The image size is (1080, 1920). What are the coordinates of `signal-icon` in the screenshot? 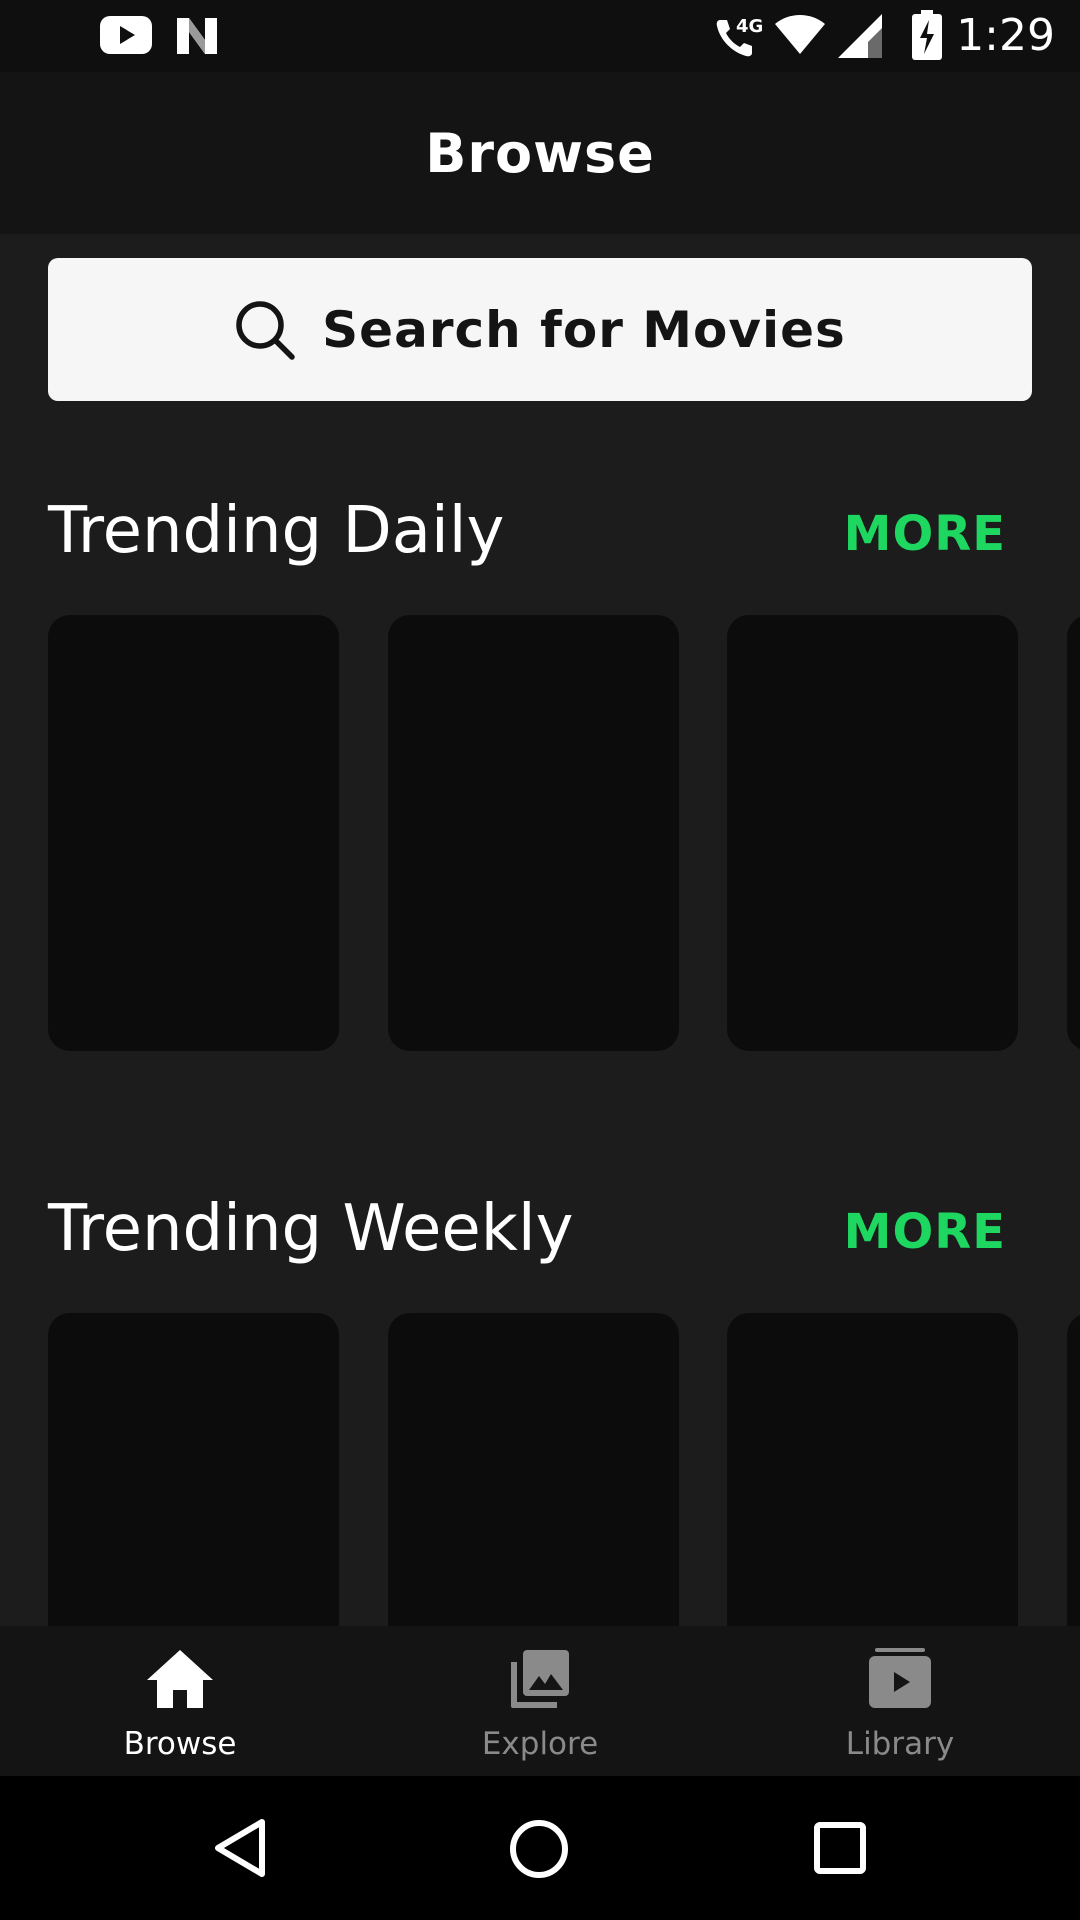 It's located at (860, 36).